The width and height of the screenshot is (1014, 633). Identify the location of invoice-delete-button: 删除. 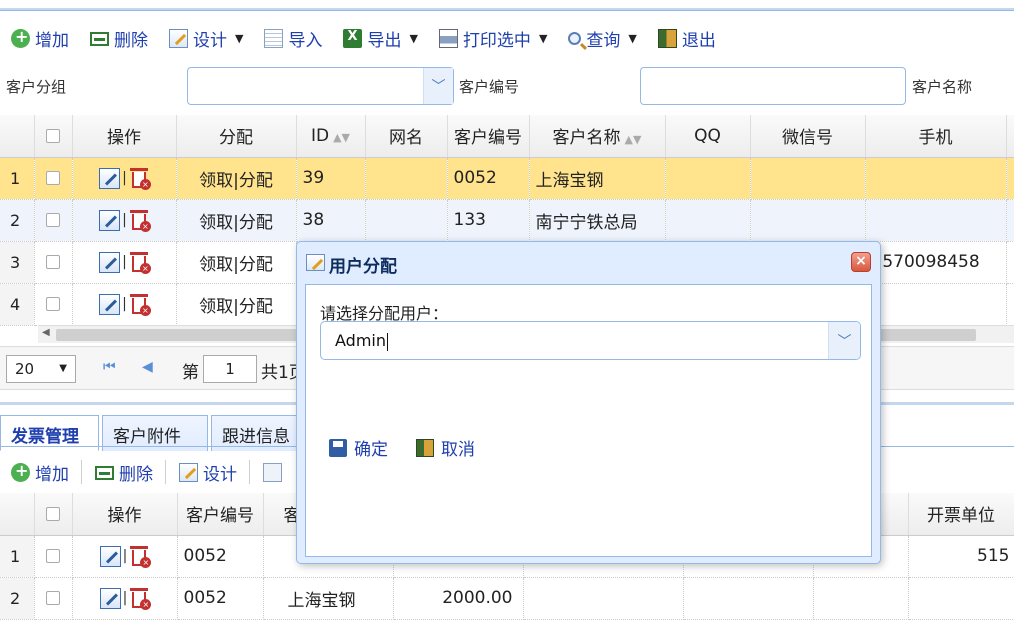
(123, 472).